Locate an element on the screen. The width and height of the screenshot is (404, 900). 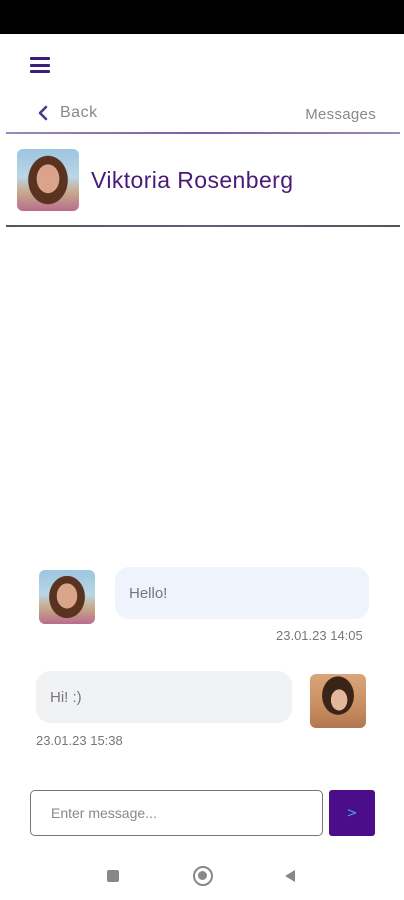
chevron-left-icon is located at coordinates (43, 113).